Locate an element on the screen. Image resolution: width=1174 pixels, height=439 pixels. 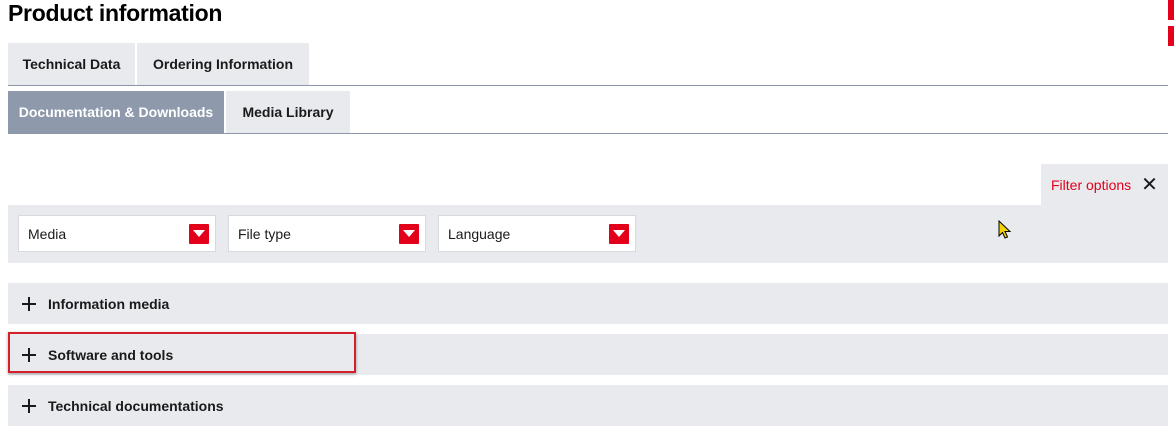
page-title: Product information is located at coordinates (115, 13).